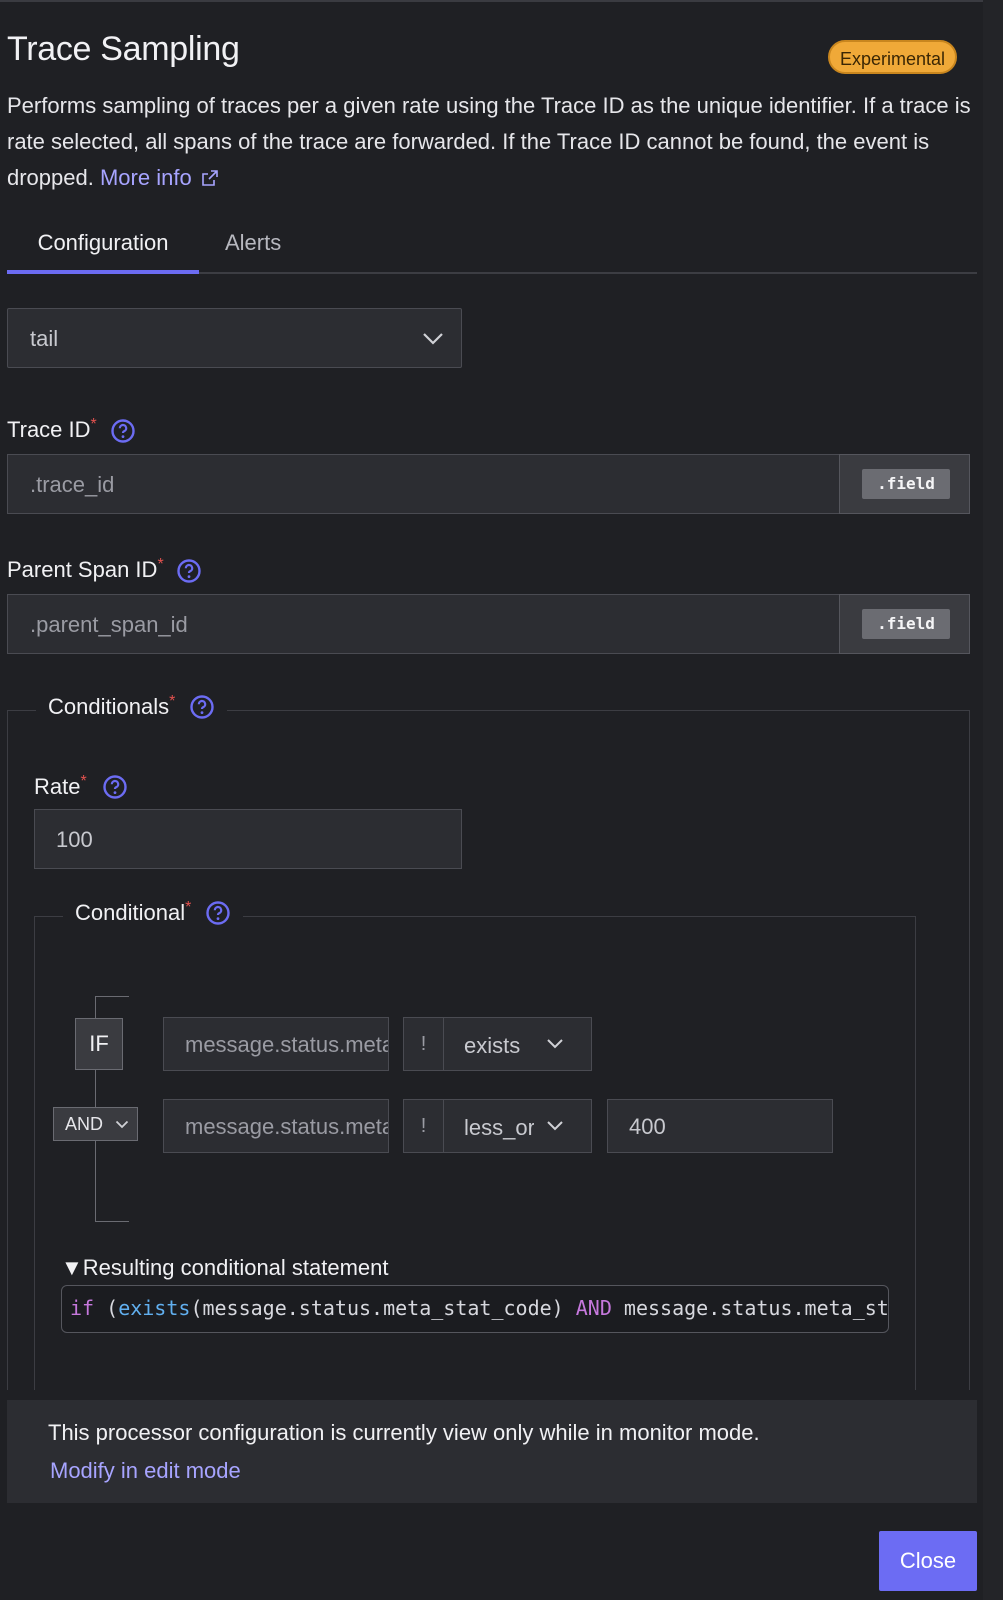 This screenshot has width=1003, height=1600. Describe the element at coordinates (993, 800) in the screenshot. I see `scrollbar` at that location.